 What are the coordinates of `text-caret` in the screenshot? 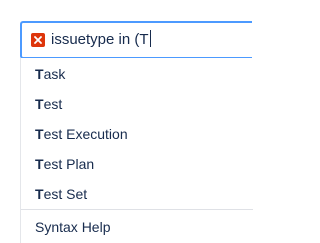 It's located at (150, 38).